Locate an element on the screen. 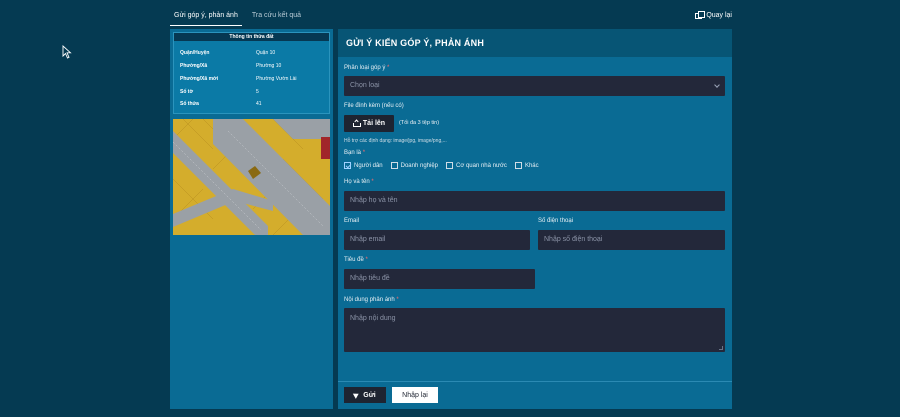 Image resolution: width=900 pixels, height=417 pixels. send-button-label: Gửi is located at coordinates (369, 395).